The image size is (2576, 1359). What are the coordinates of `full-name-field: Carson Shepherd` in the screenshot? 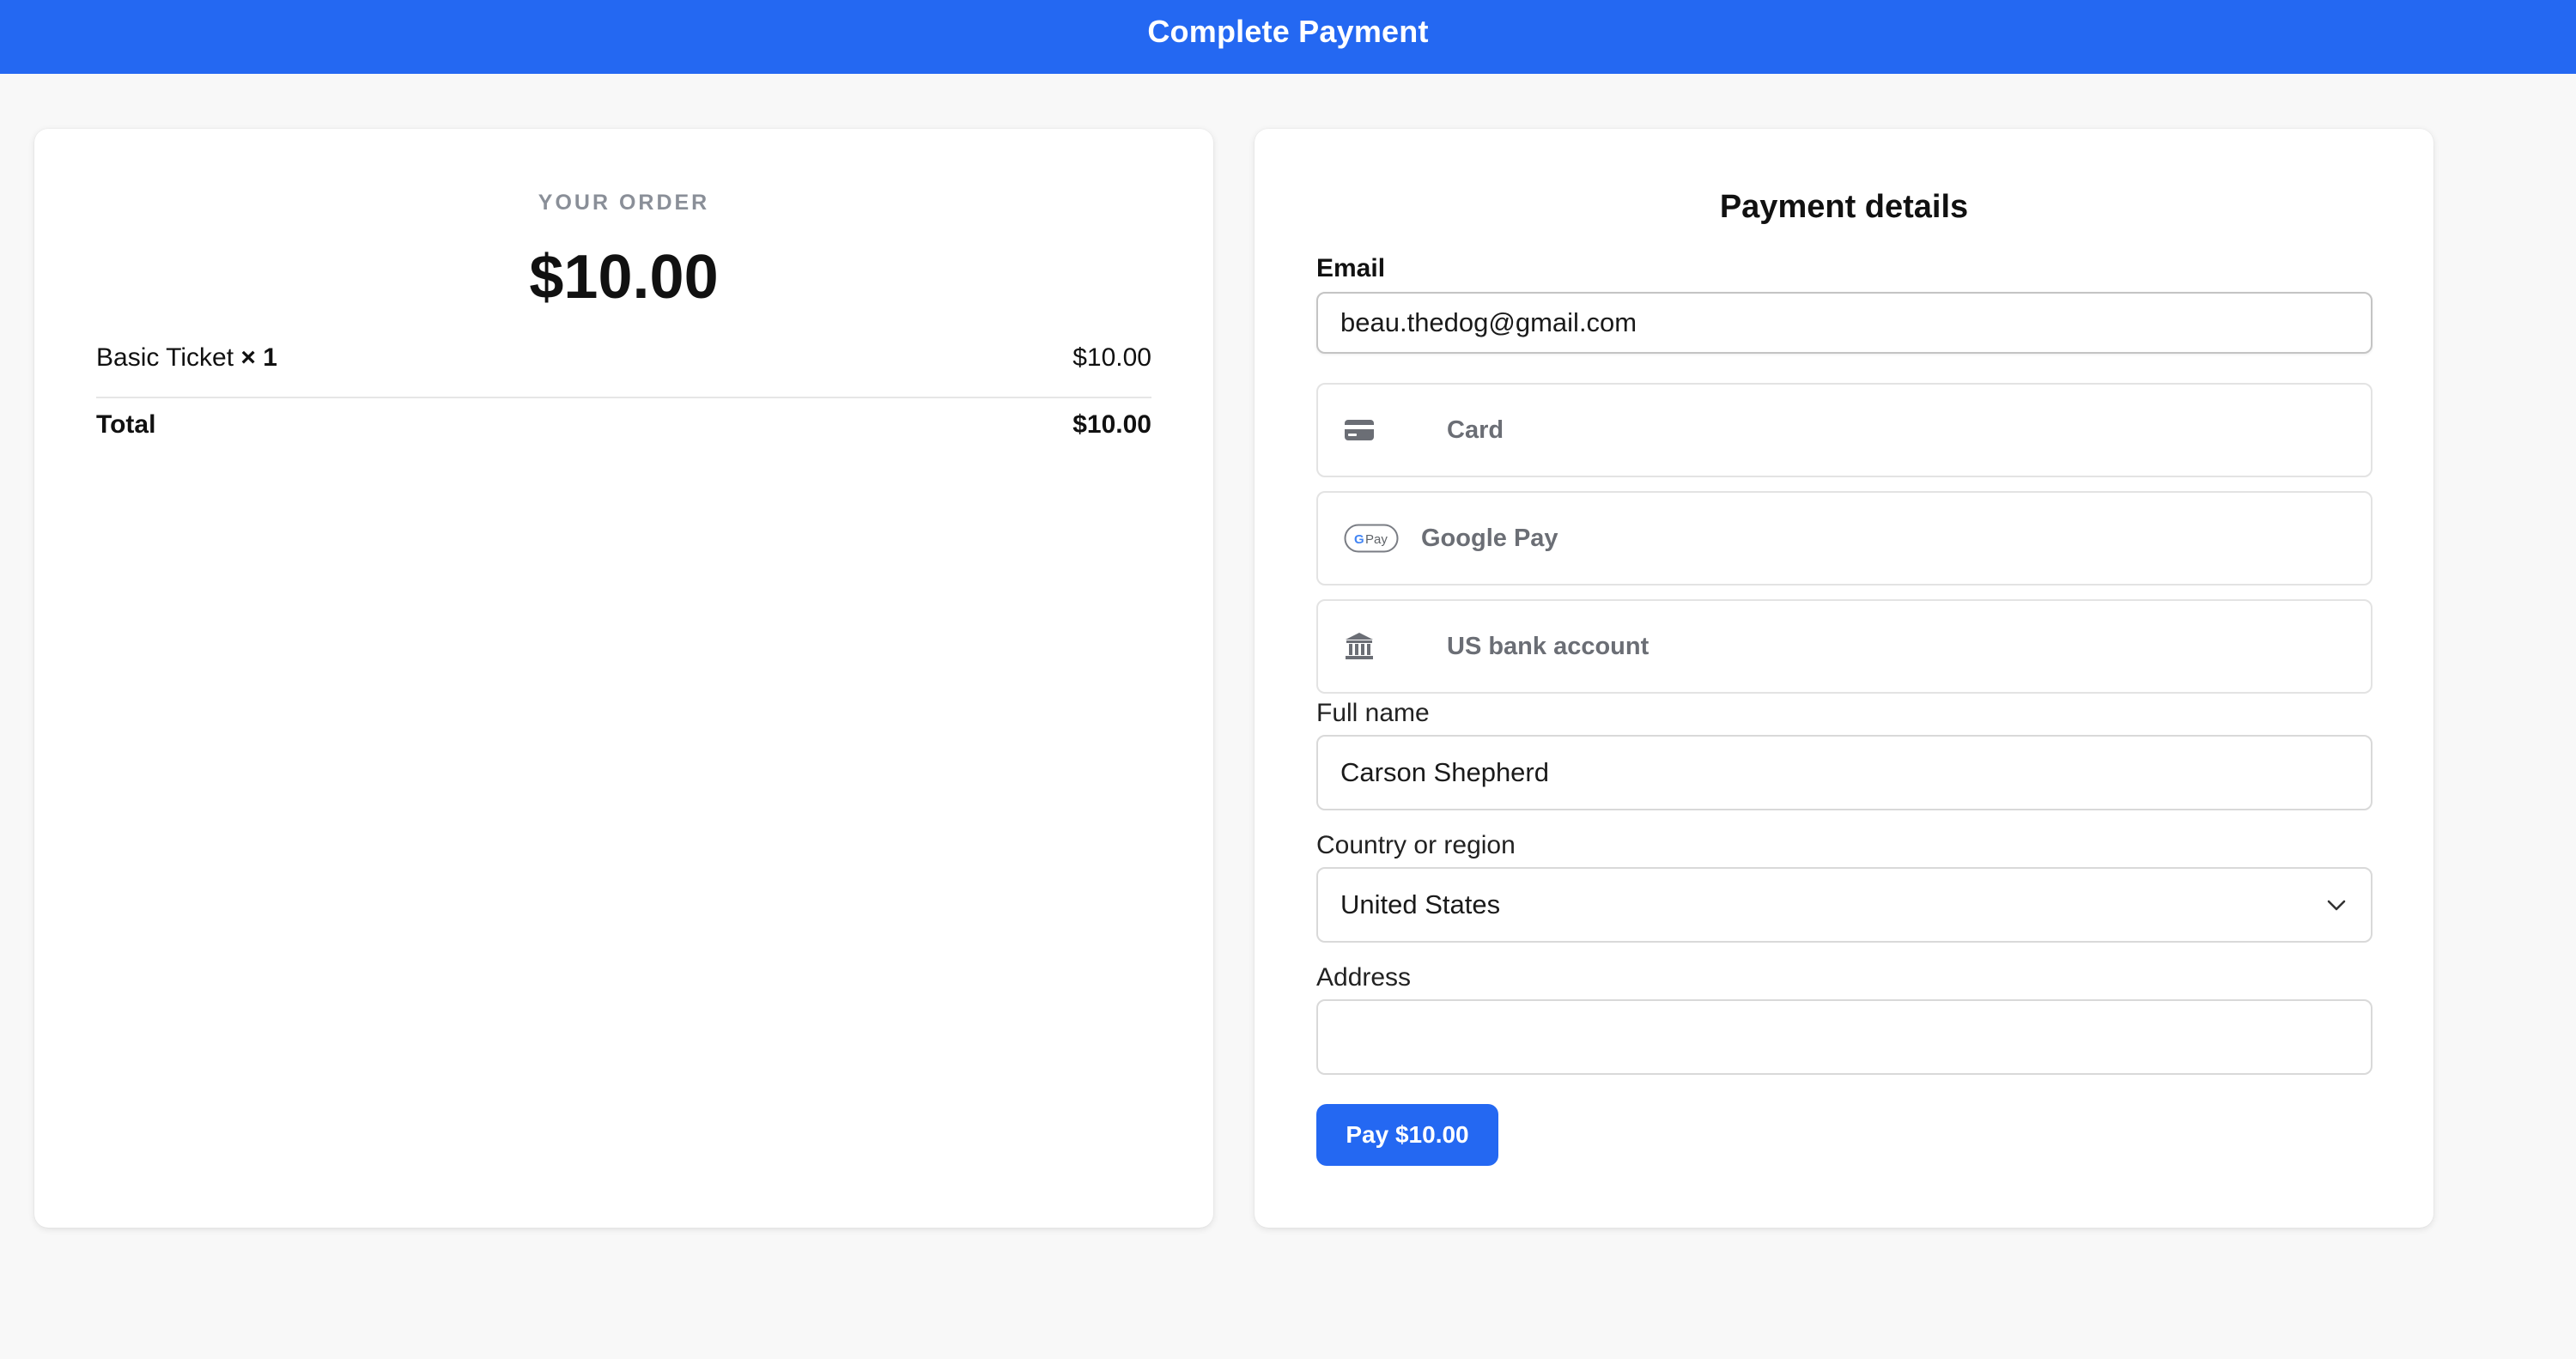 It's located at (1844, 772).